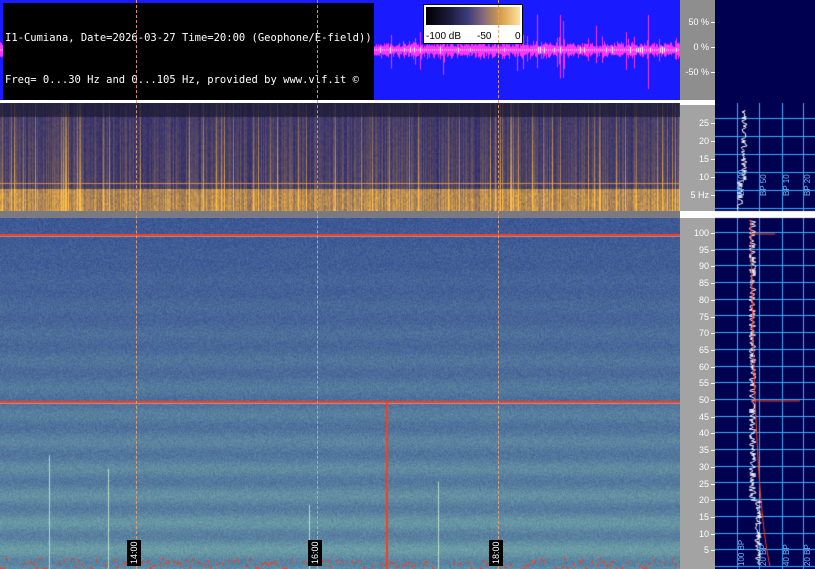  I want to click on low-band-tick: 20, so click(707, 141).